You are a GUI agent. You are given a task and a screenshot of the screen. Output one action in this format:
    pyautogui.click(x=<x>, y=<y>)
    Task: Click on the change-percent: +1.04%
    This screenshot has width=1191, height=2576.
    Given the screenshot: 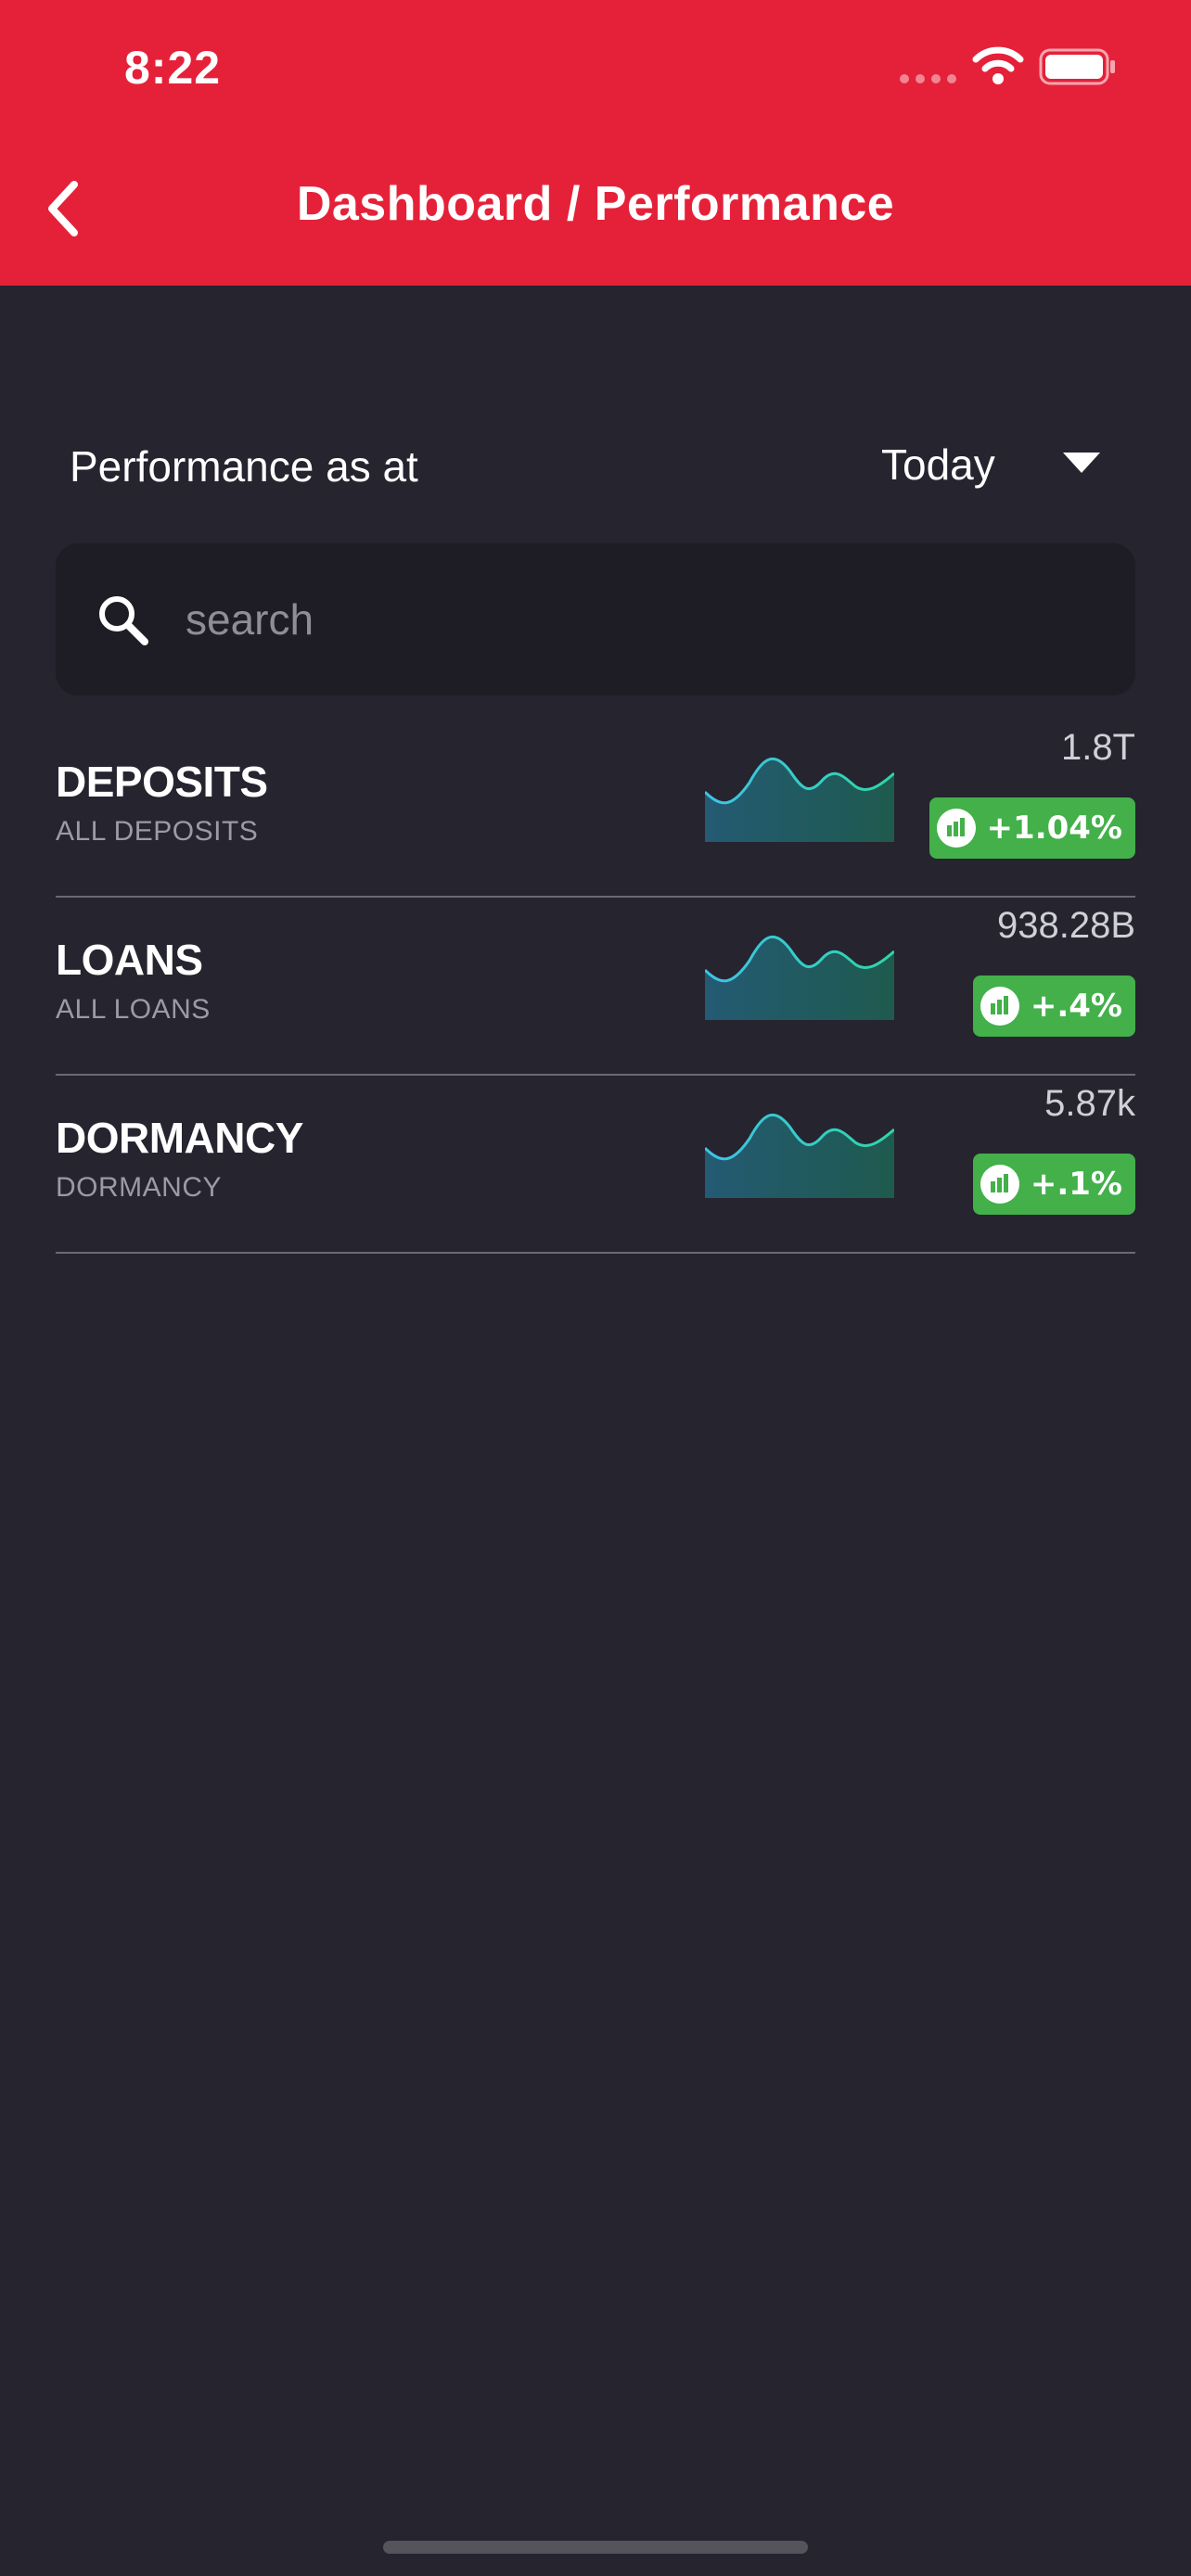 What is the action you would take?
    pyautogui.click(x=1054, y=829)
    